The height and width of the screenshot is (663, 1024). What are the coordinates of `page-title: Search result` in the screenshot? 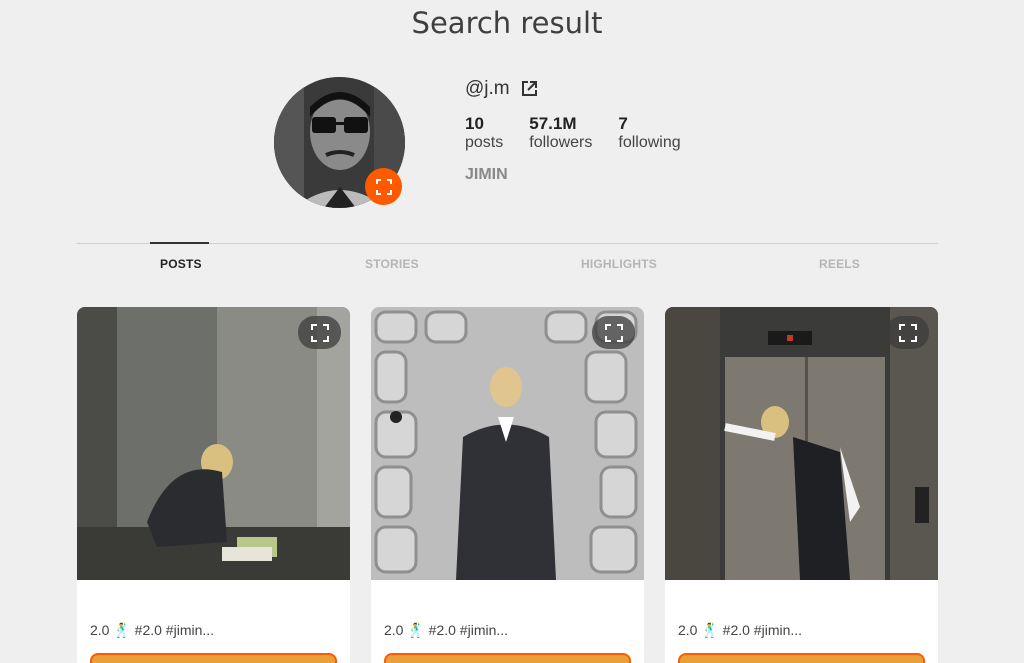 It's located at (507, 23).